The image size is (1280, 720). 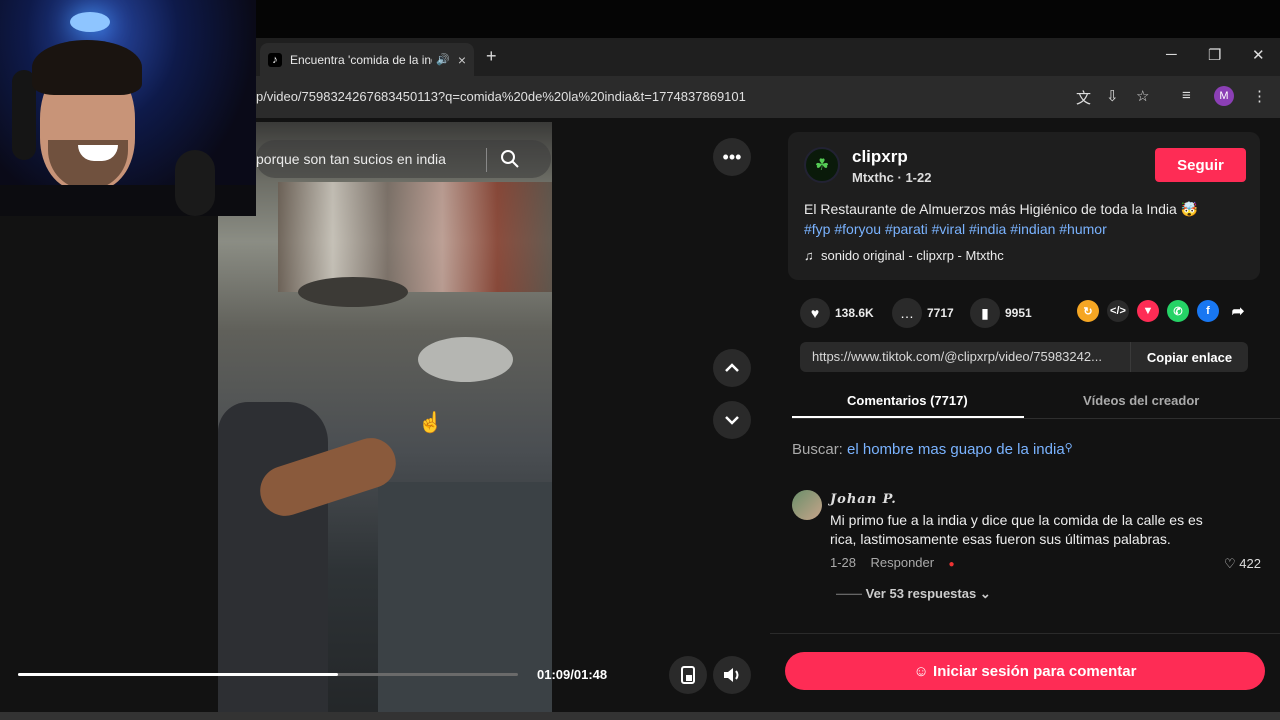 I want to click on heart-icon: ♥, so click(x=815, y=313).